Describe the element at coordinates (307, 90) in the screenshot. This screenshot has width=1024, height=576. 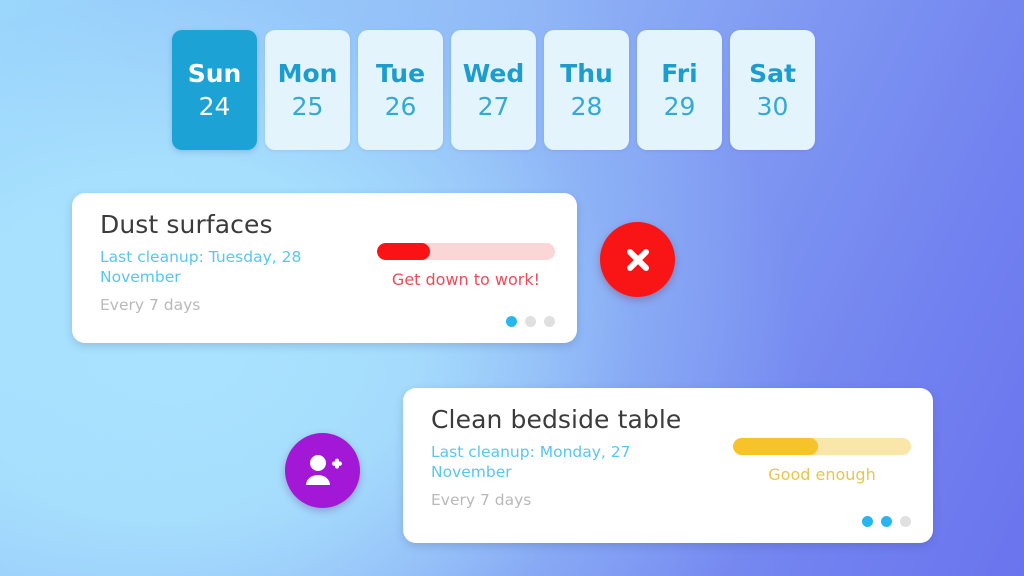
I see `day-card-mon: Mon 25` at that location.